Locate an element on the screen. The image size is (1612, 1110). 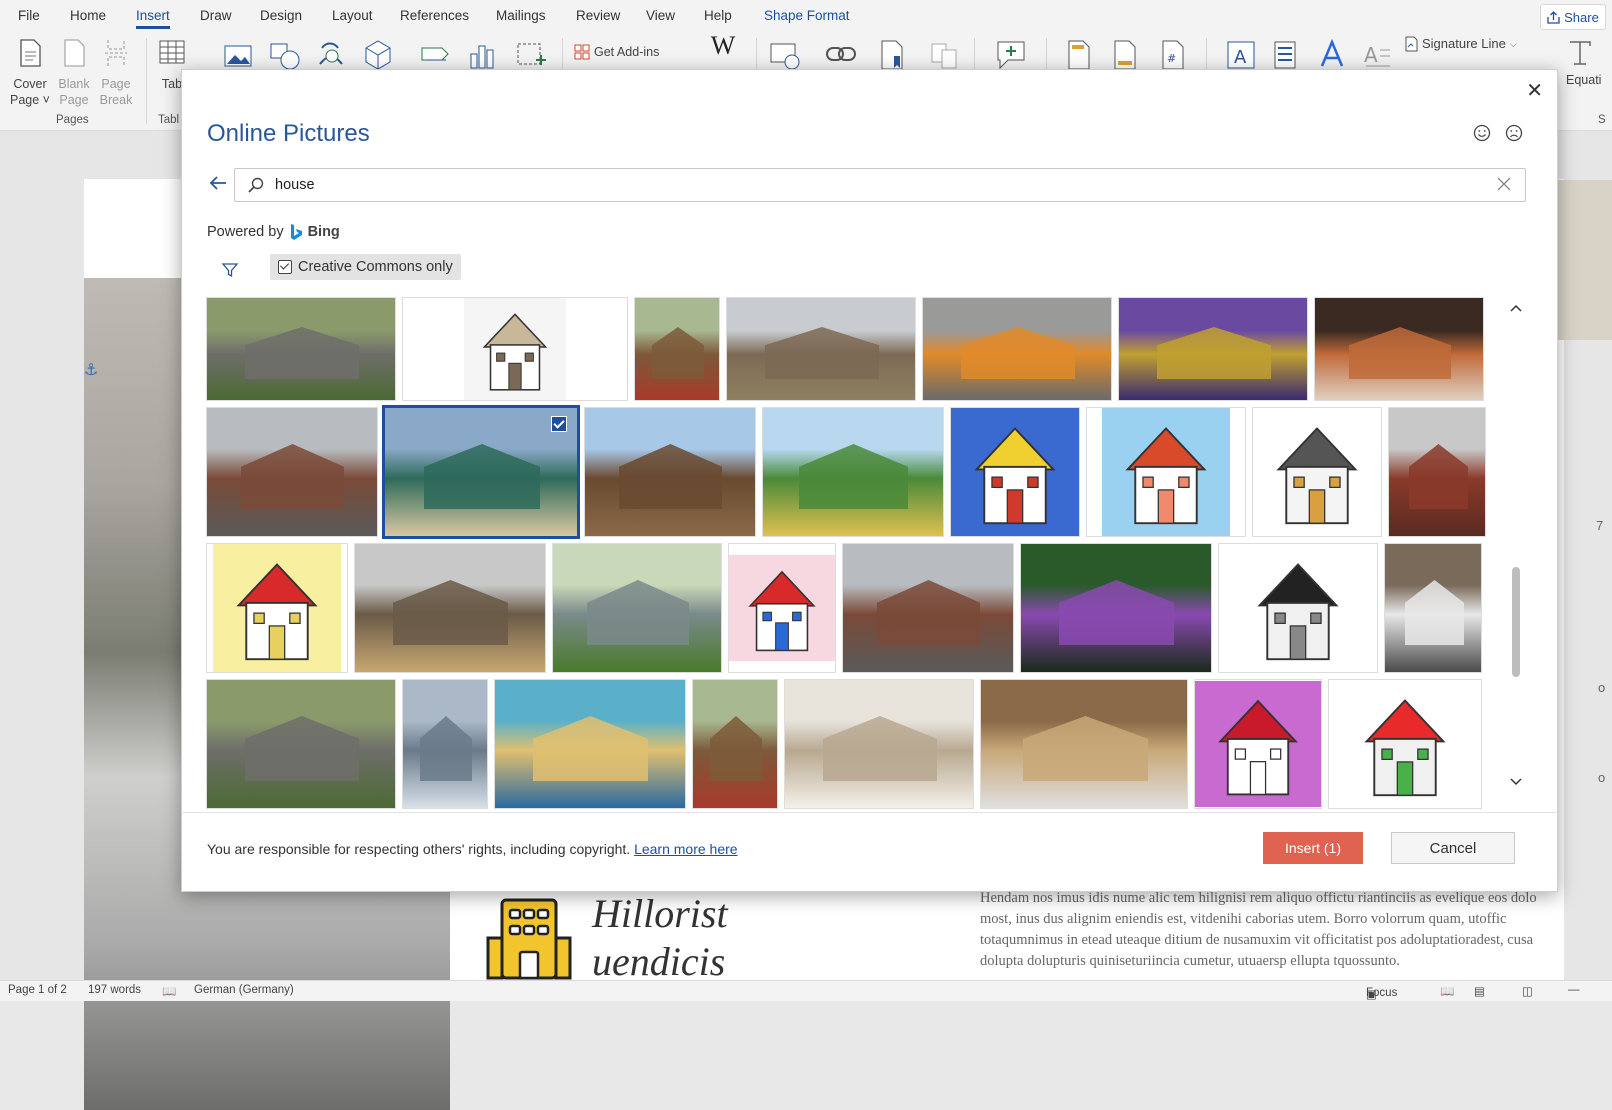
text-box-icon: A is located at coordinates (1241, 55).